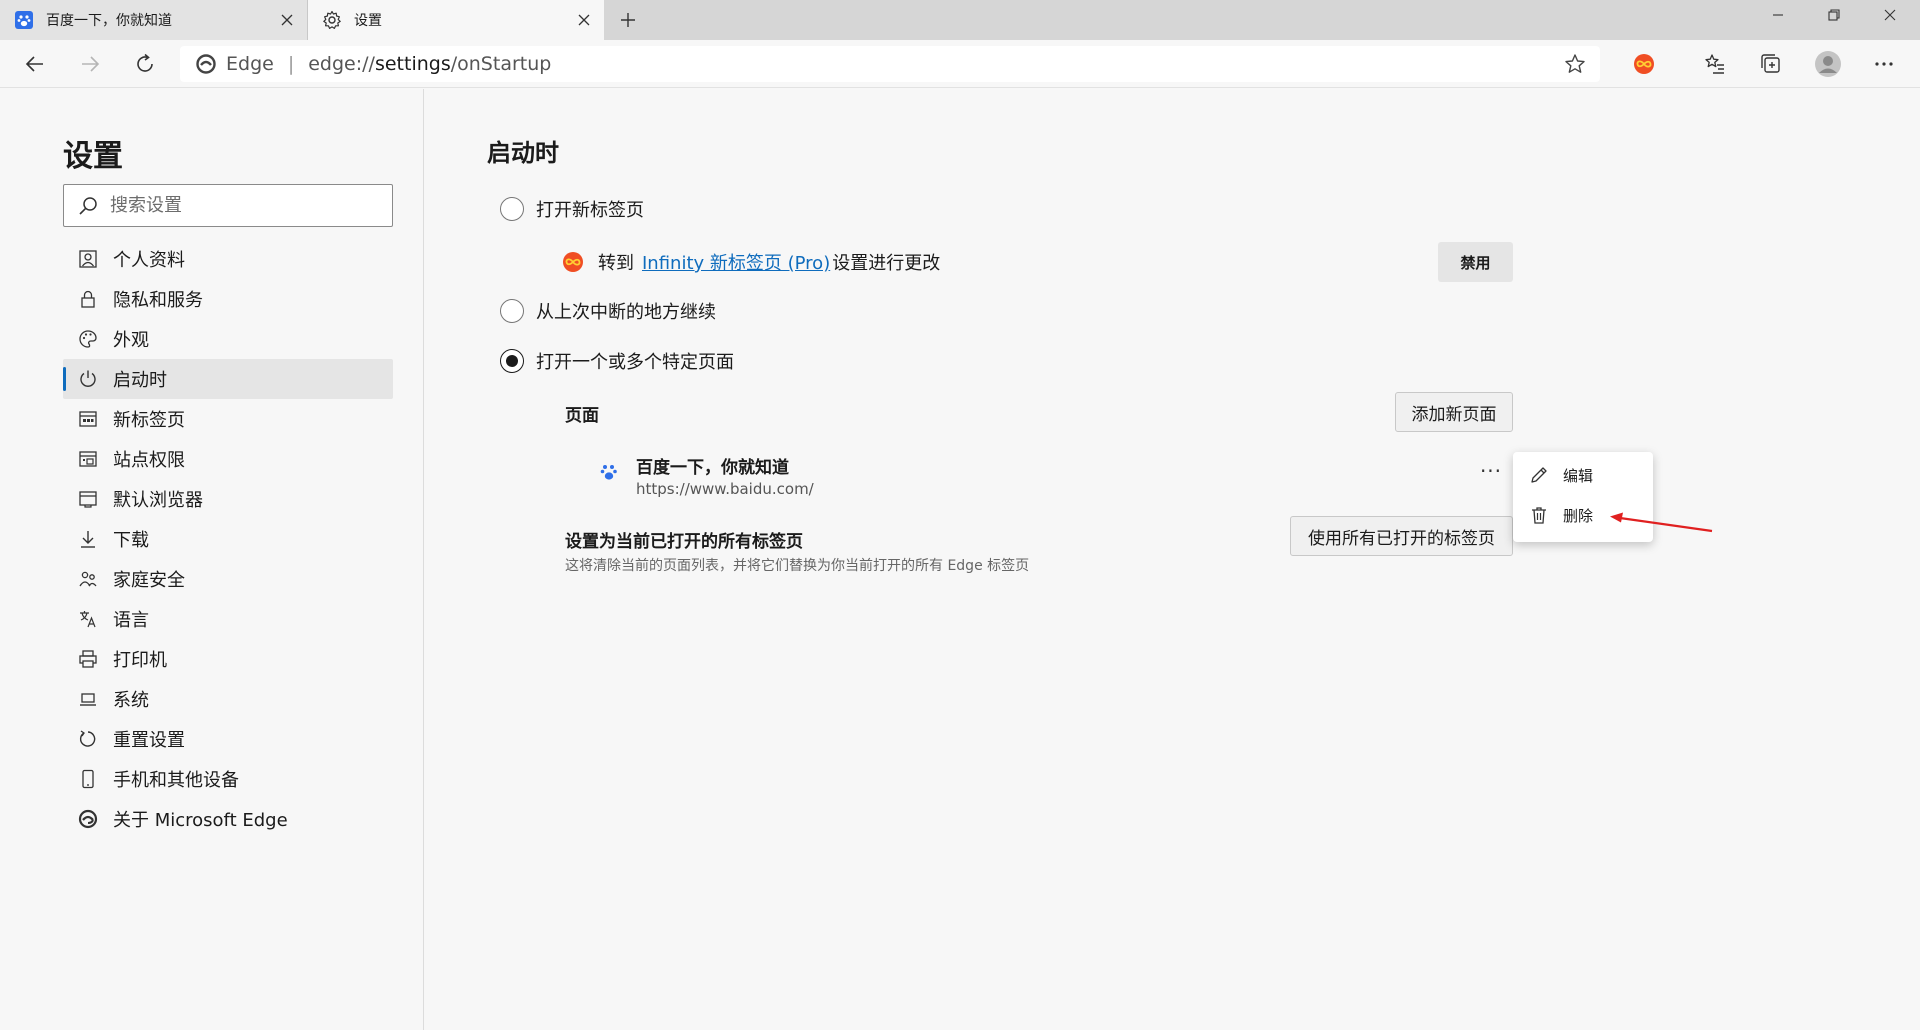 This screenshot has height=1030, width=1920. I want to click on sidebar-item-reset: 重置设置, so click(228, 739).